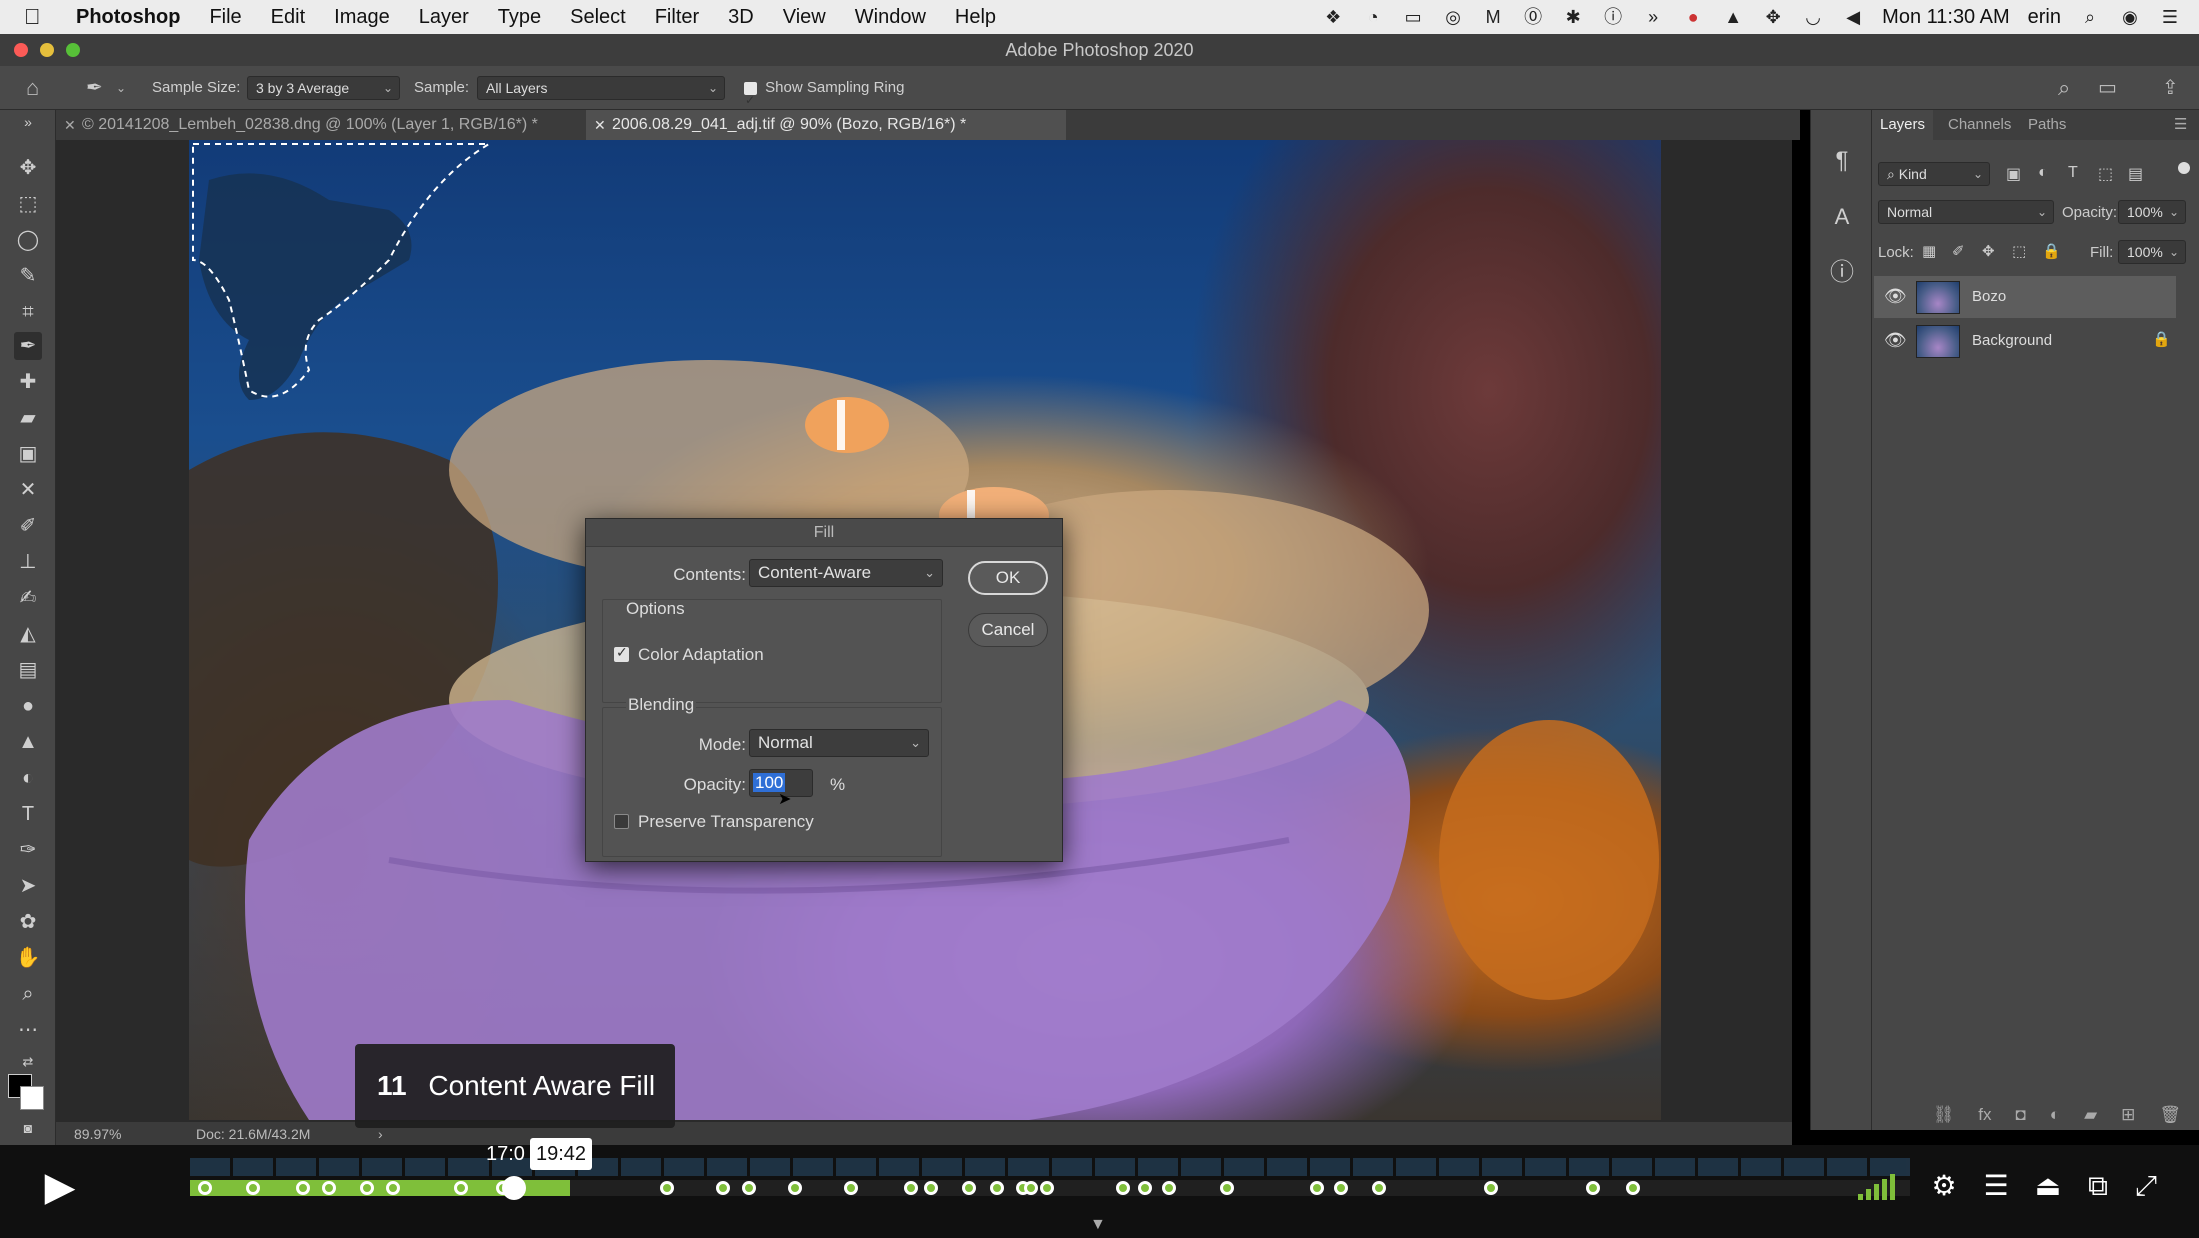 Image resolution: width=2199 pixels, height=1238 pixels. I want to click on zoom-level: 89.97%, so click(97, 1134).